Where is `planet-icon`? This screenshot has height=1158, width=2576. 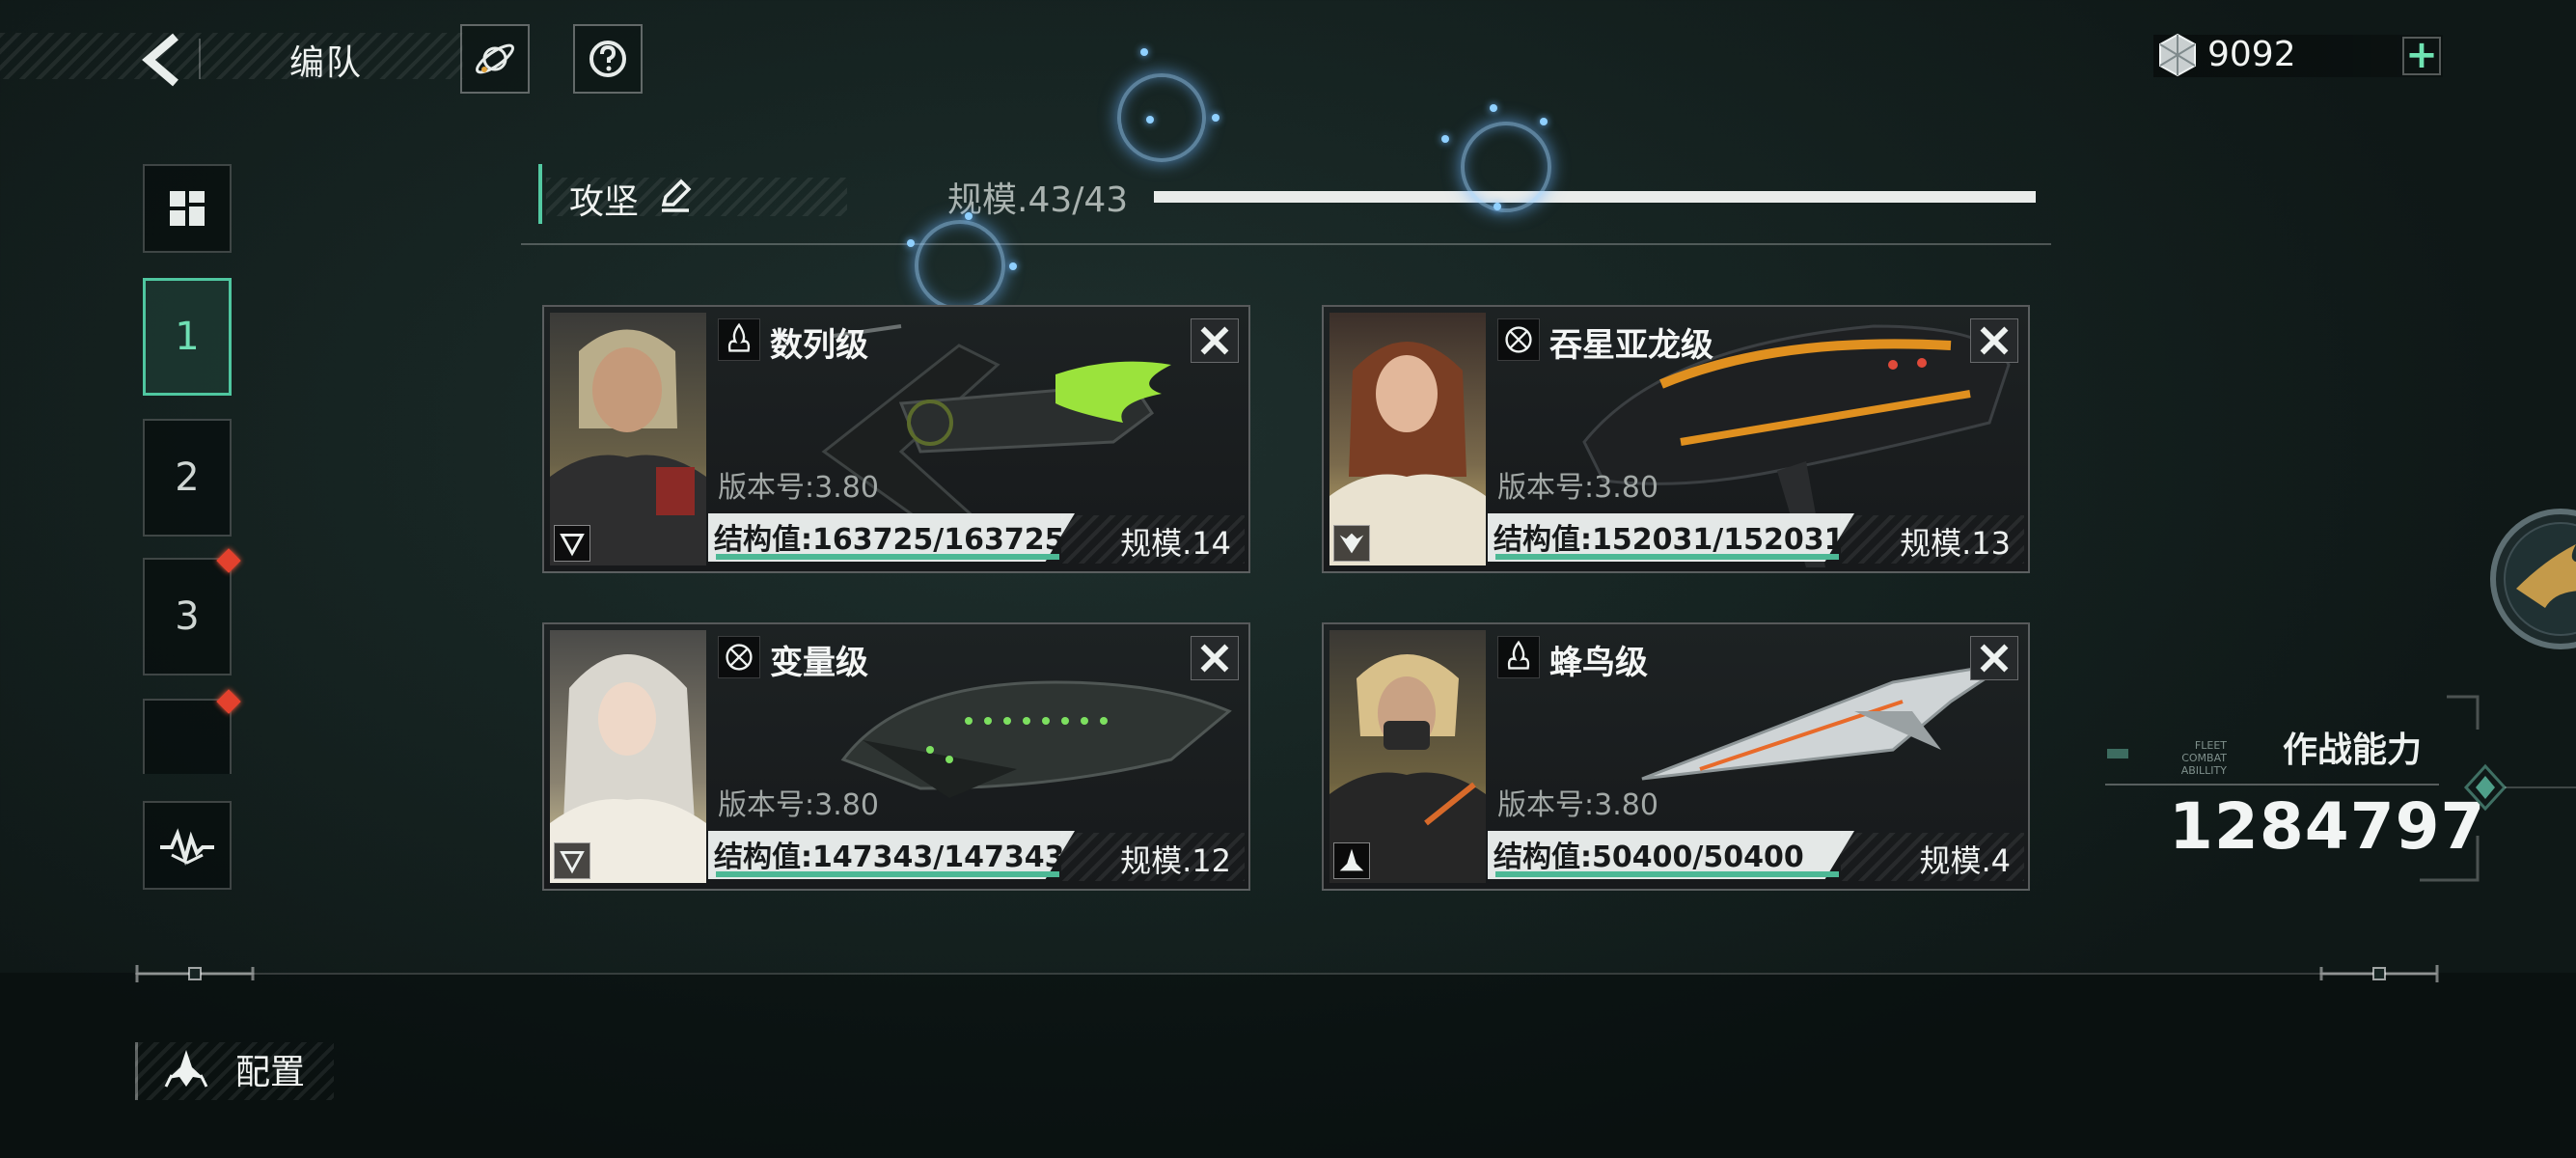
planet-icon is located at coordinates (495, 58).